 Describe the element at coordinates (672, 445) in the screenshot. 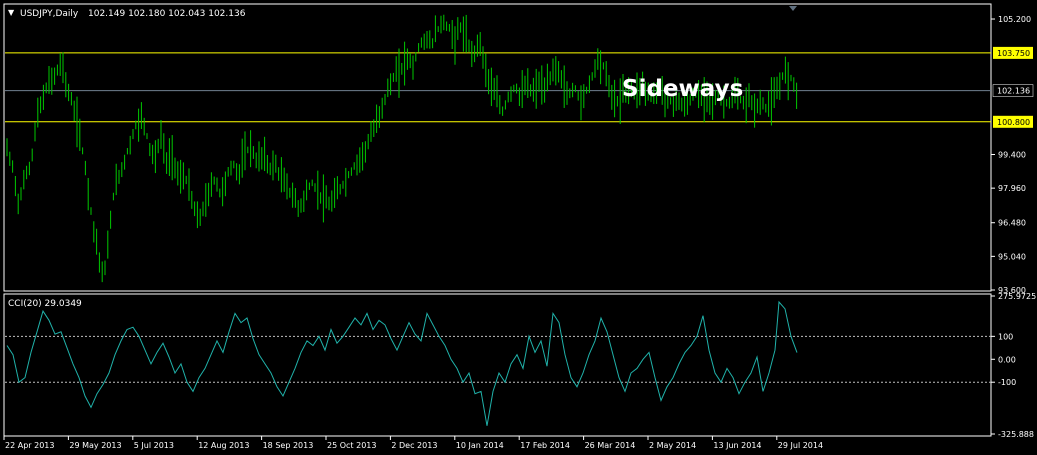

I see `time-axis-label: 2 May 2014` at that location.